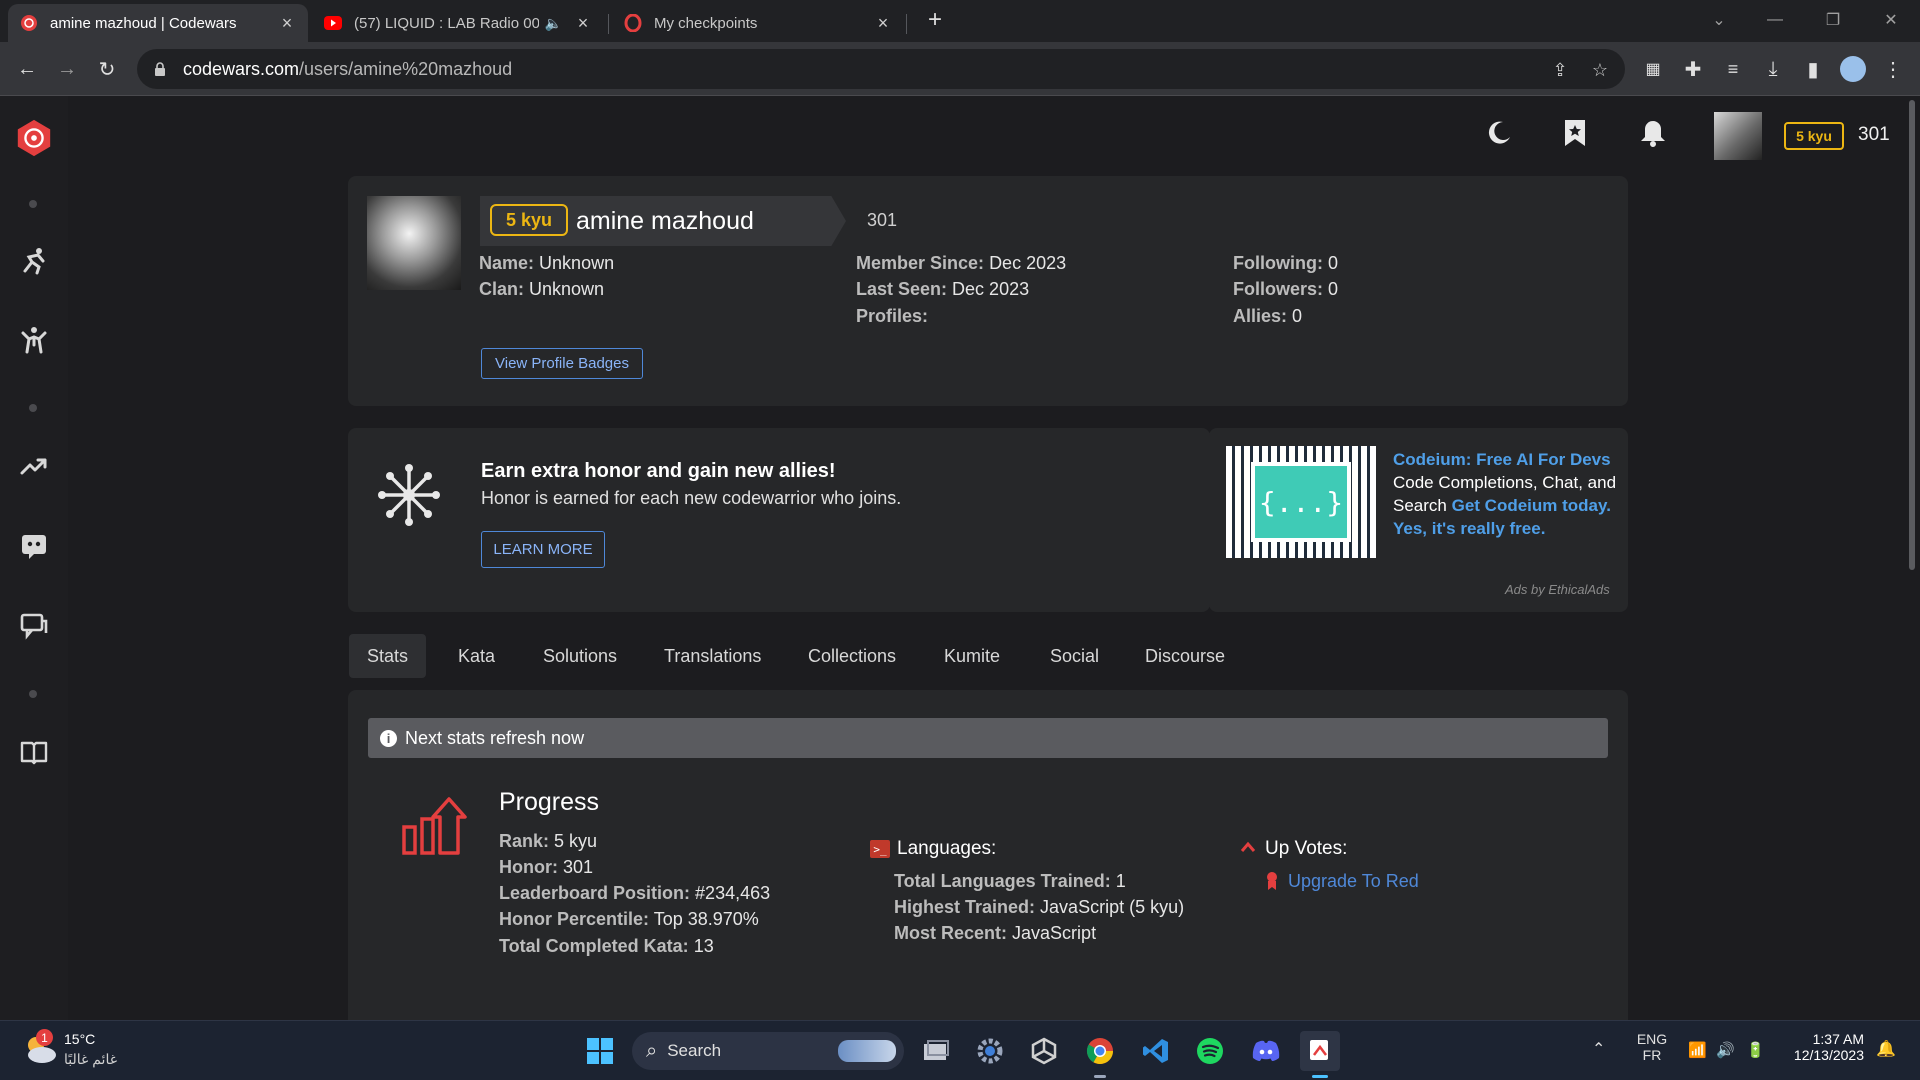 The height and width of the screenshot is (1080, 1920). Describe the element at coordinates (1320, 1051) in the screenshot. I see `snipping-tool-icon` at that location.